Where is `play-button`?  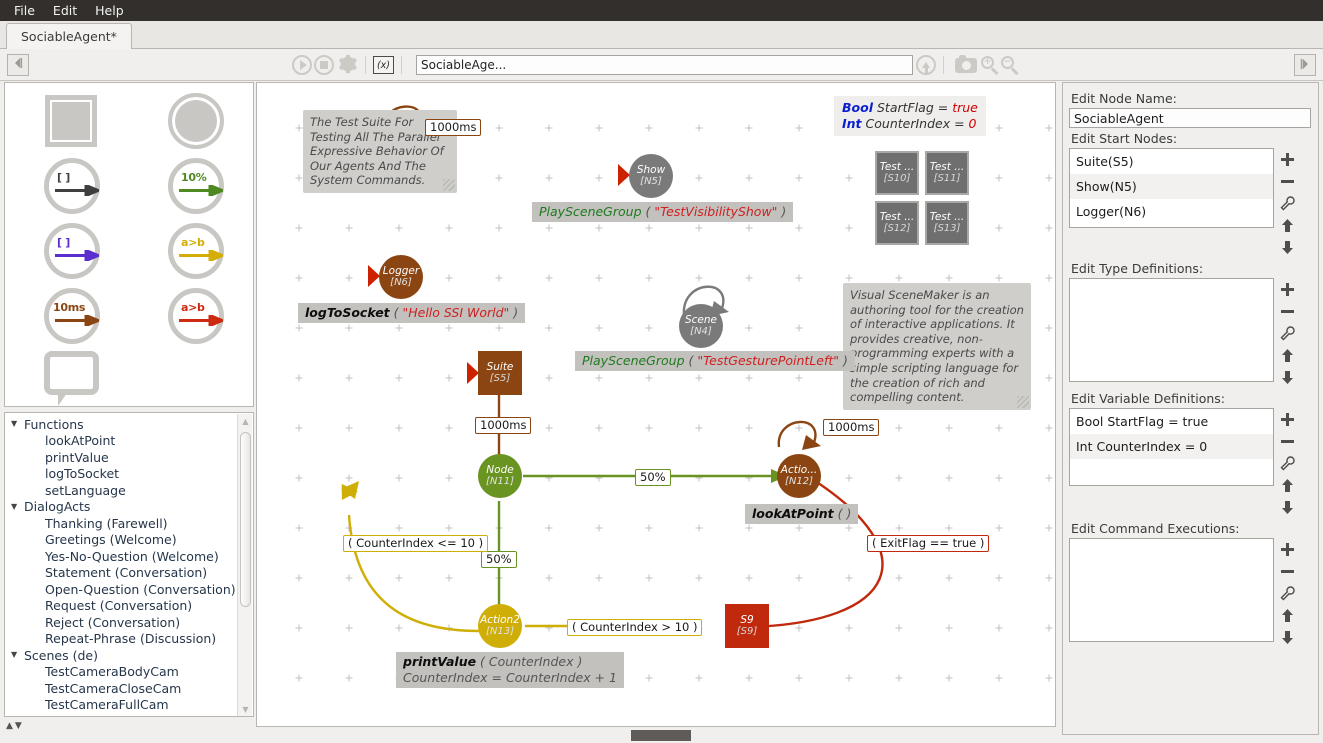
play-button is located at coordinates (302, 65).